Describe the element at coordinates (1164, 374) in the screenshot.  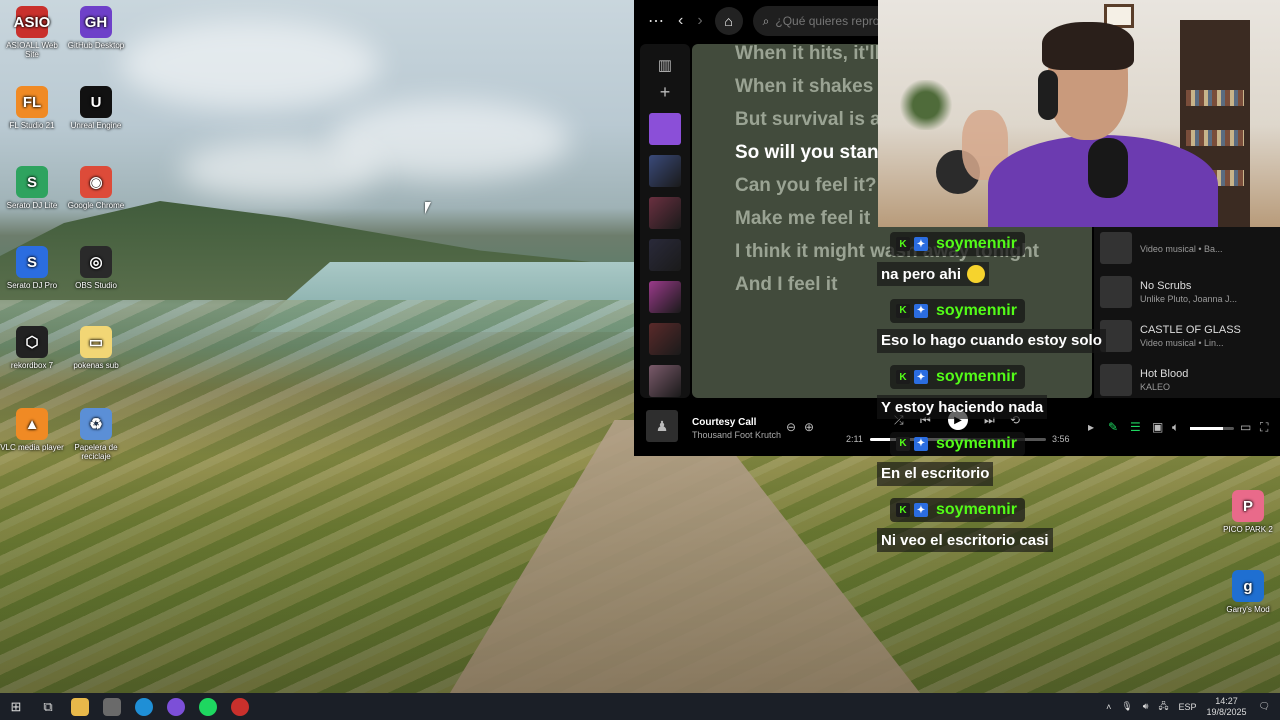
I see `queue-item-title: Hot Blood` at that location.